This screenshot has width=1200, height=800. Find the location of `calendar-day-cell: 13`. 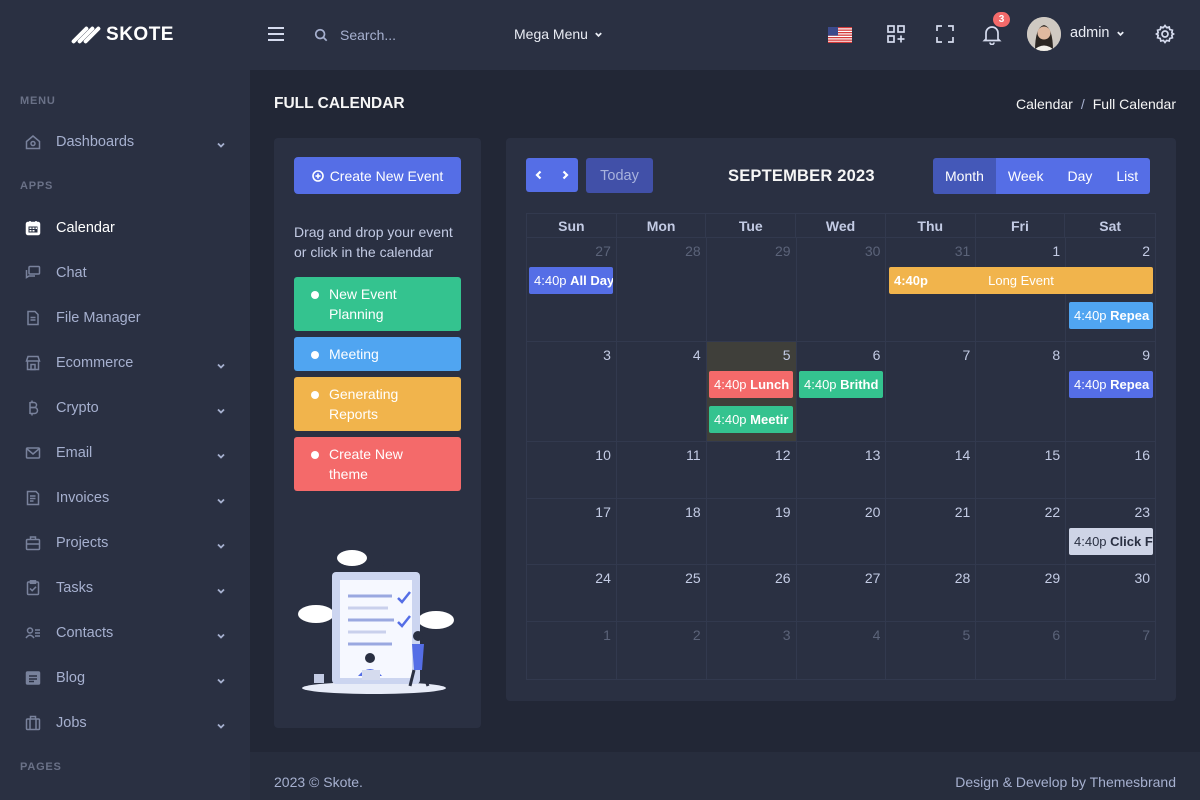

calendar-day-cell: 13 is located at coordinates (842, 470).